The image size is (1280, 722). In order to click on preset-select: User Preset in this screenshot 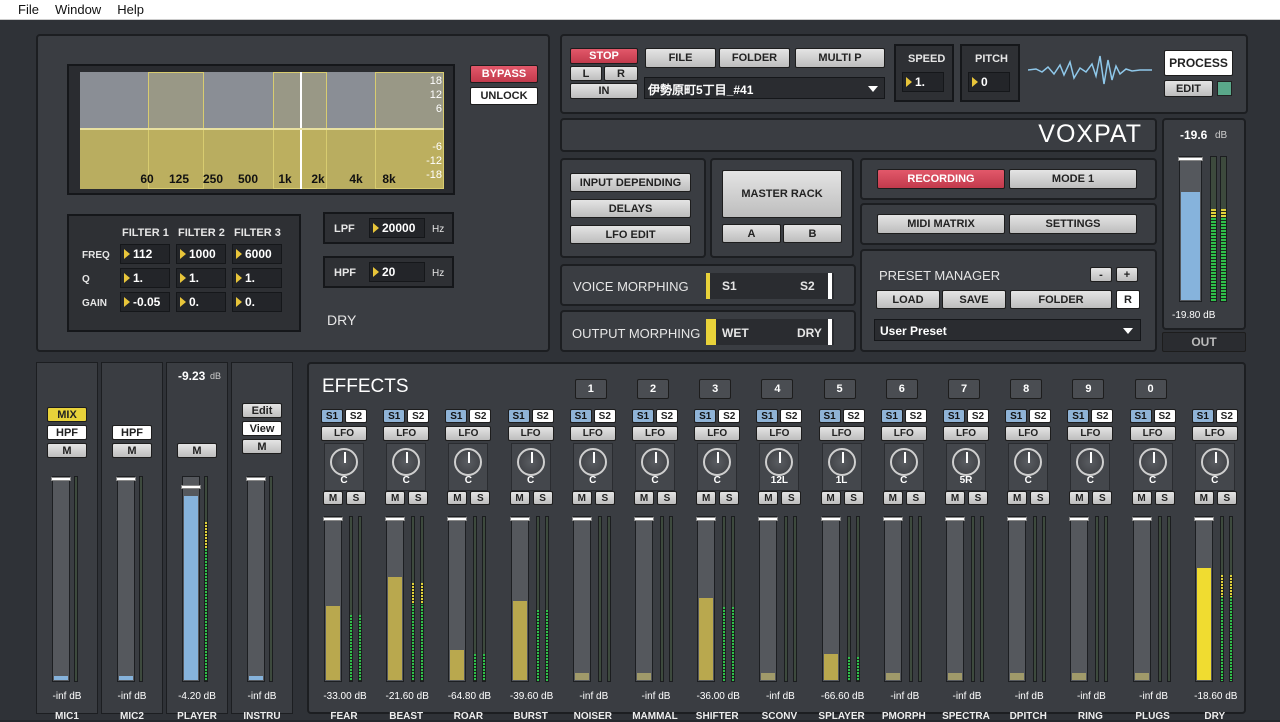, I will do `click(1007, 330)`.